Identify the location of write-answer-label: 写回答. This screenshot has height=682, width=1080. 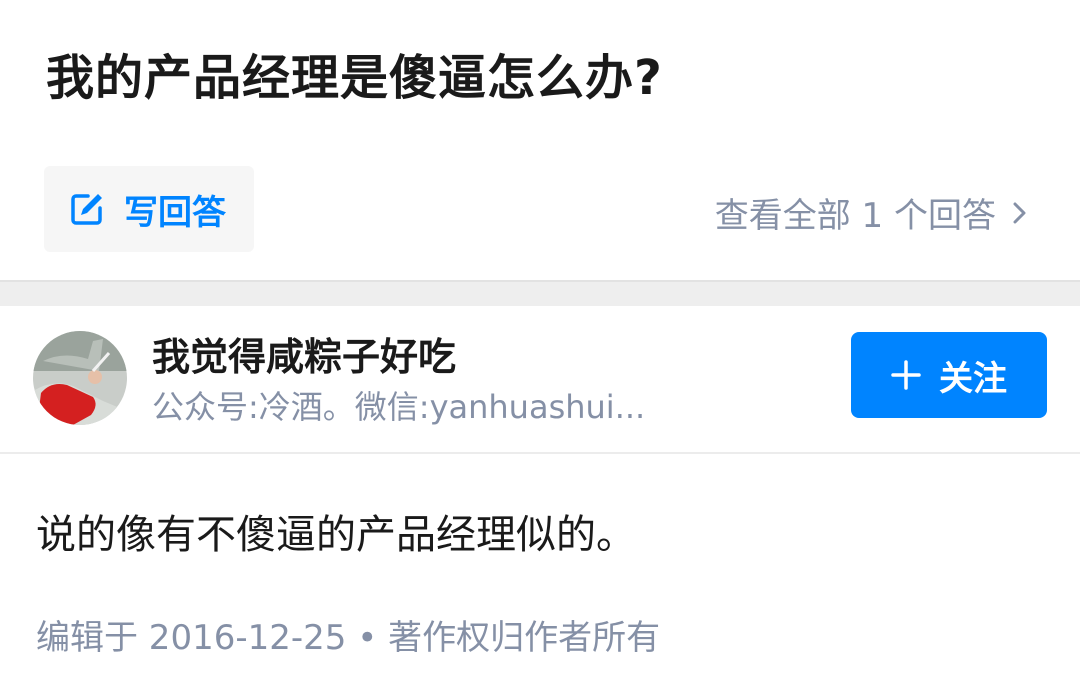
(175, 212).